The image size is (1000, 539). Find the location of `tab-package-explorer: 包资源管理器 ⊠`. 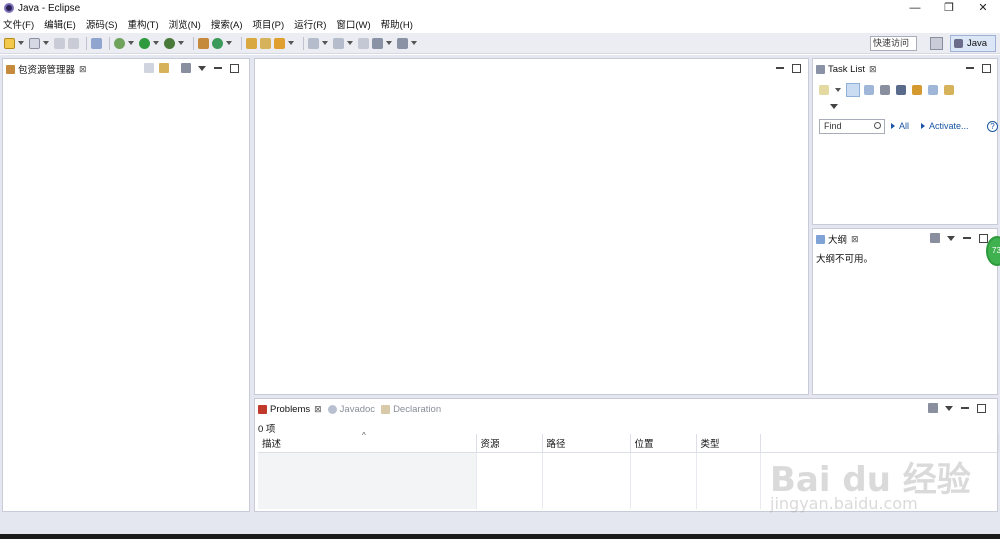

tab-package-explorer: 包资源管理器 ⊠ is located at coordinates (46, 69).